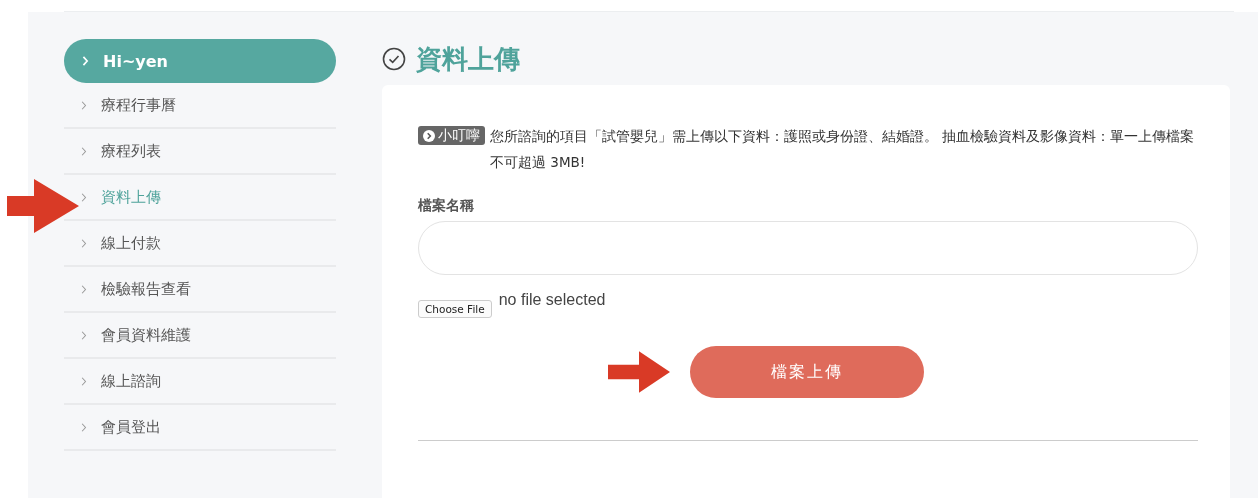  What do you see at coordinates (468, 59) in the screenshot?
I see `page-title: 資料上傳` at bounding box center [468, 59].